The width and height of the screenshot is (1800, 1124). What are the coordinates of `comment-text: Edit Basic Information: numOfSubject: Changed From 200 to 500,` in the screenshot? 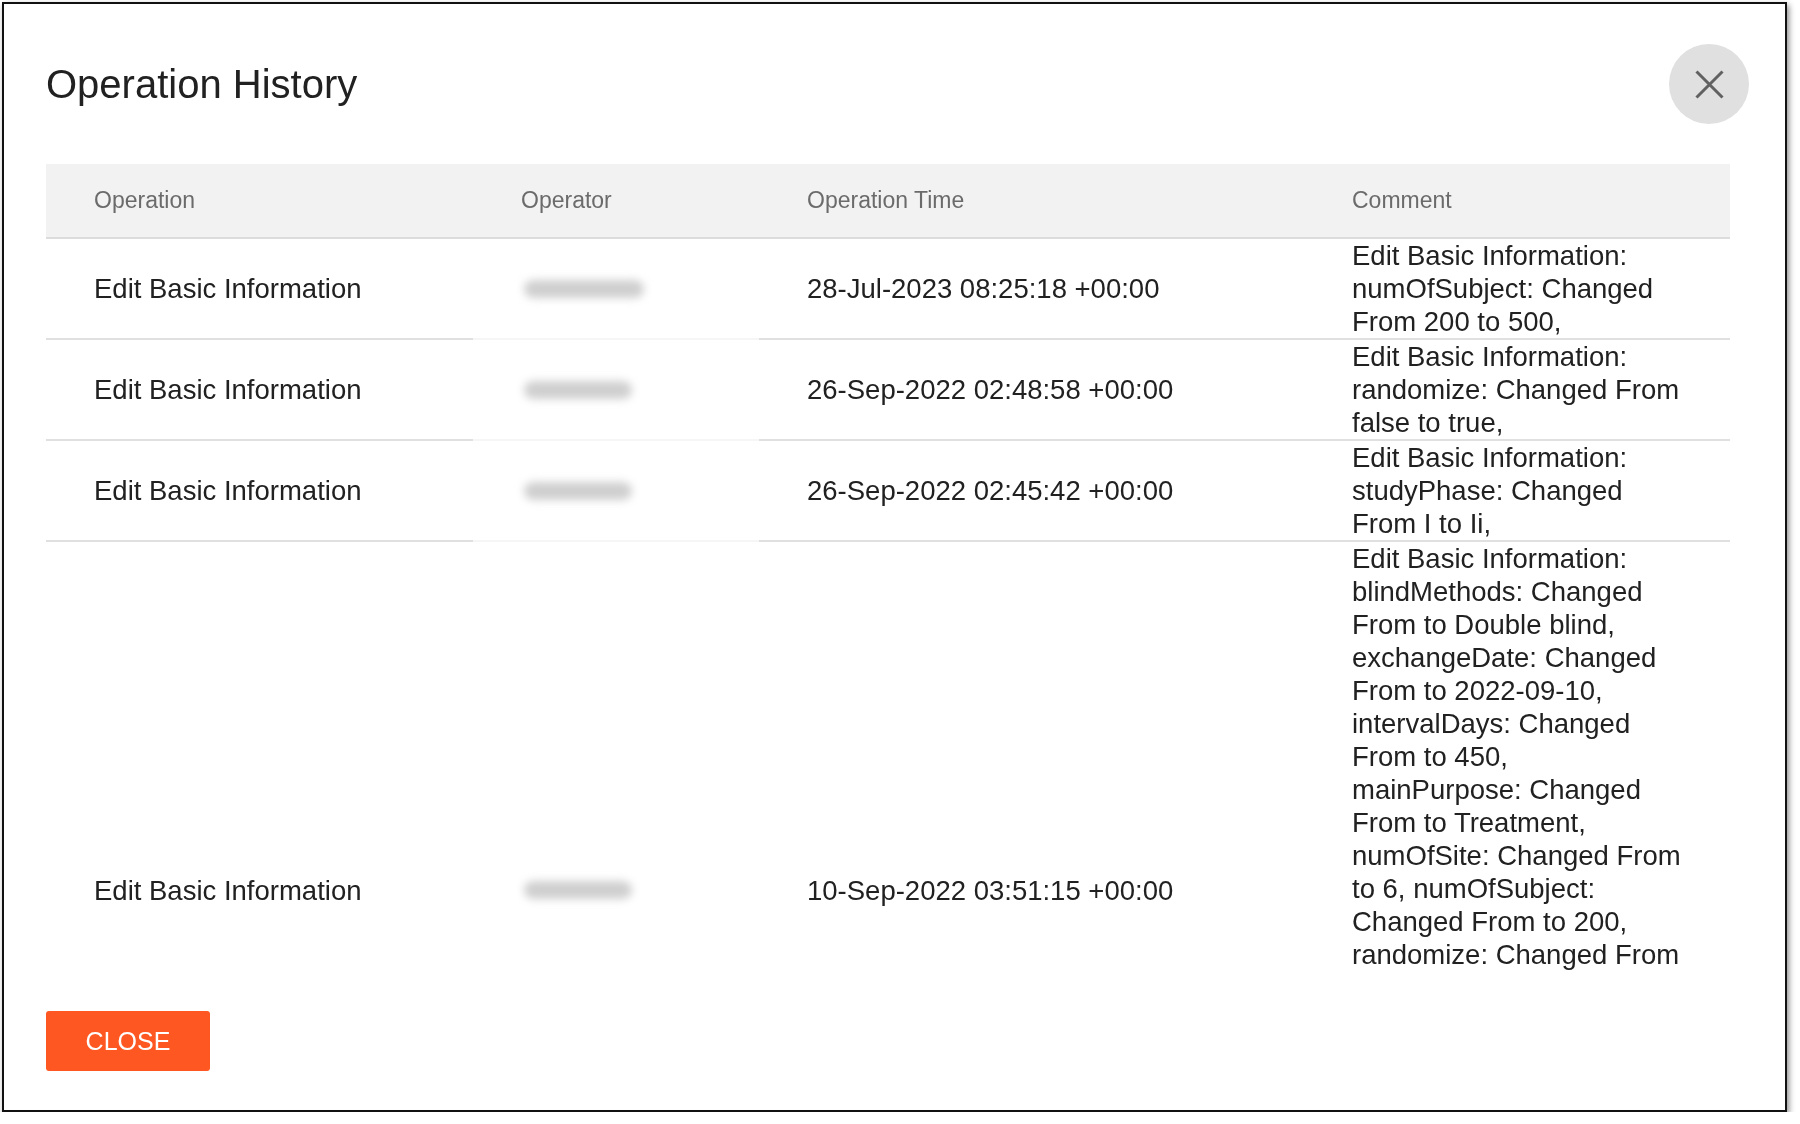 It's located at (1503, 288).